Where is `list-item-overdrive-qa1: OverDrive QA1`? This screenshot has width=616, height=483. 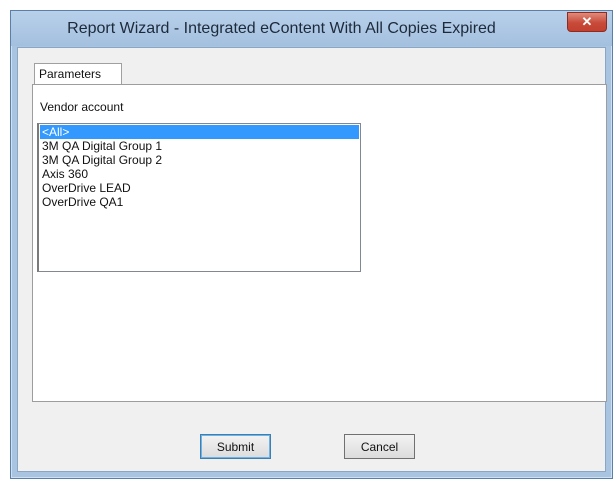 list-item-overdrive-qa1: OverDrive QA1 is located at coordinates (199, 202).